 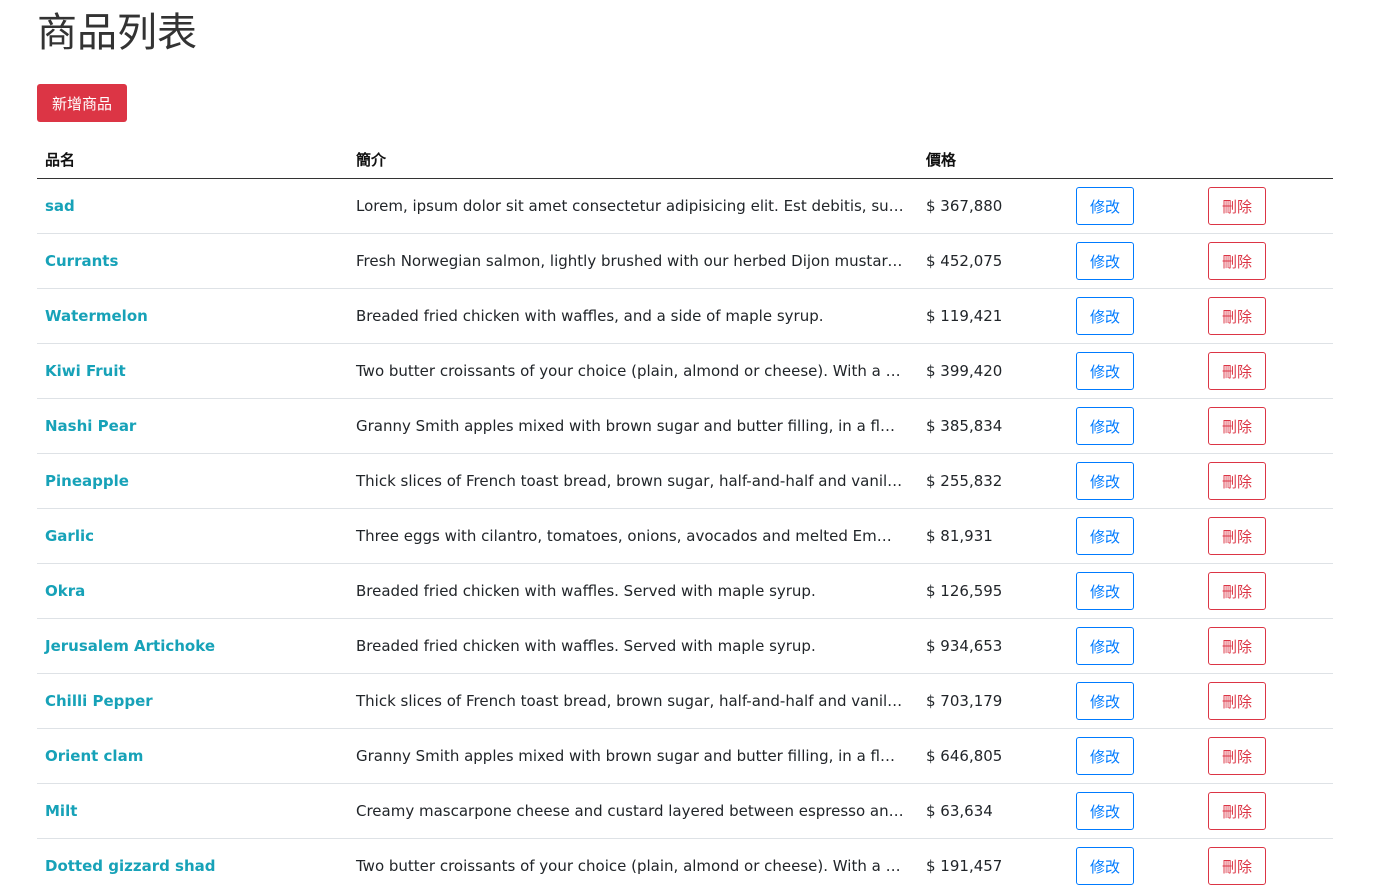 I want to click on name-cell: Garlic, so click(x=192, y=536).